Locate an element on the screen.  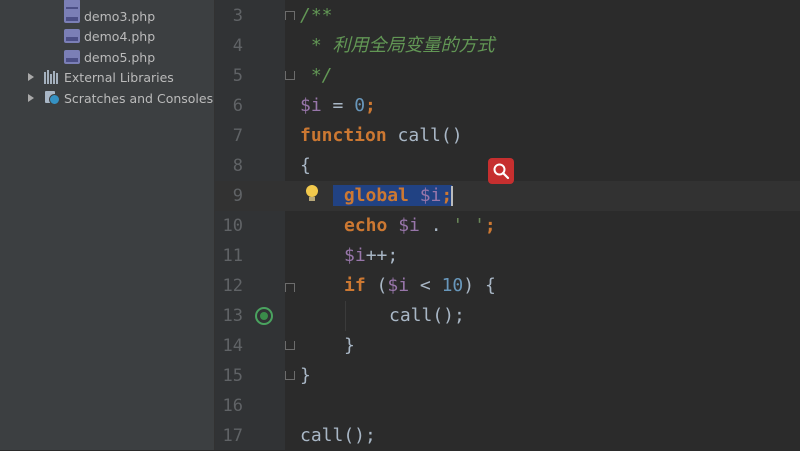
token-operator: = is located at coordinates (338, 105).